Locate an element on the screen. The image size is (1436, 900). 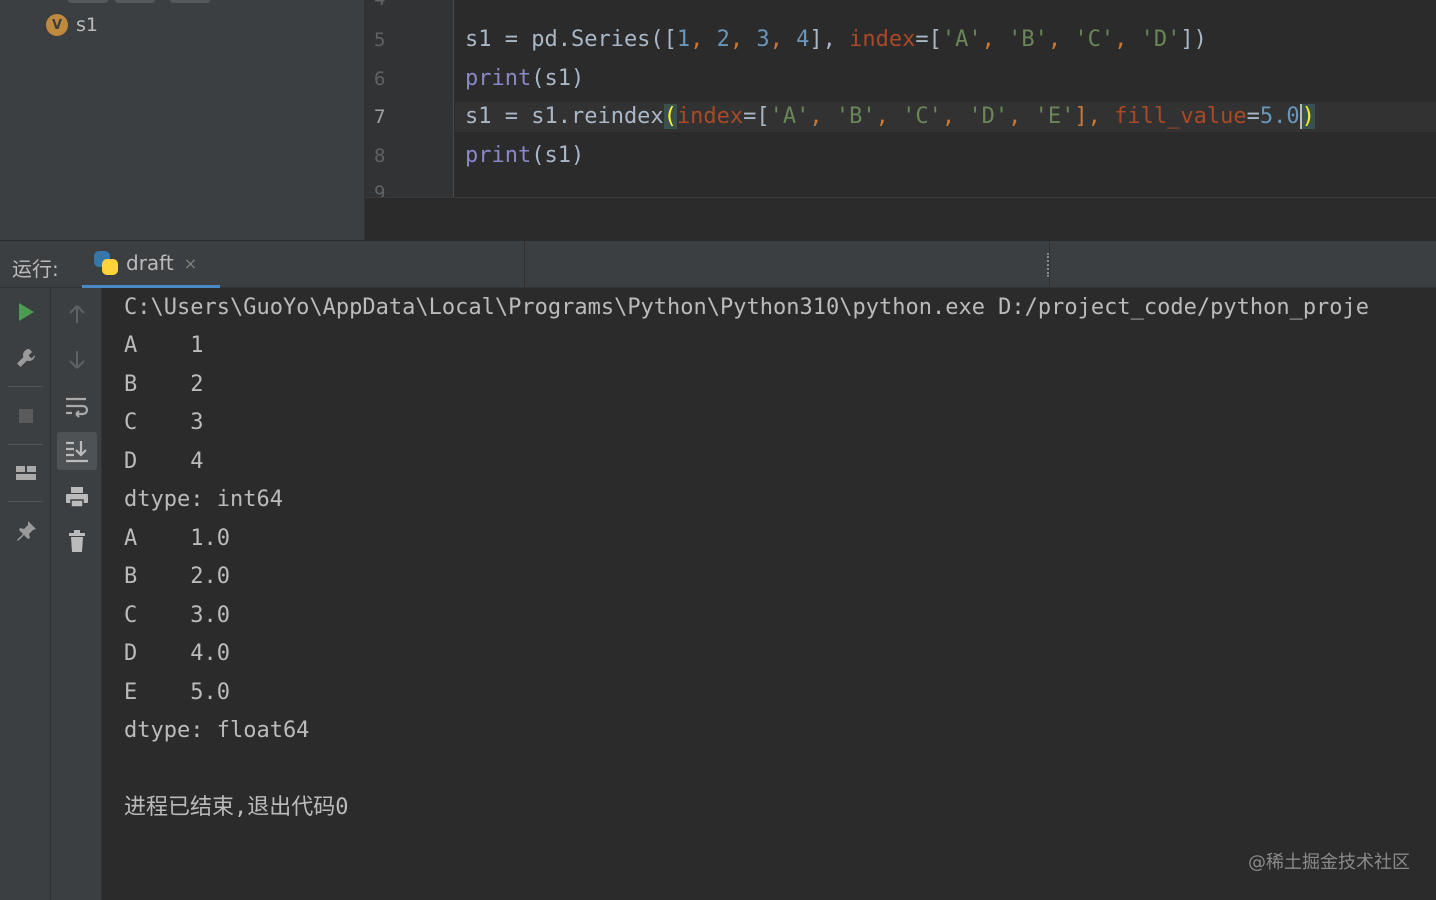
rerun-button is located at coordinates (26, 312).